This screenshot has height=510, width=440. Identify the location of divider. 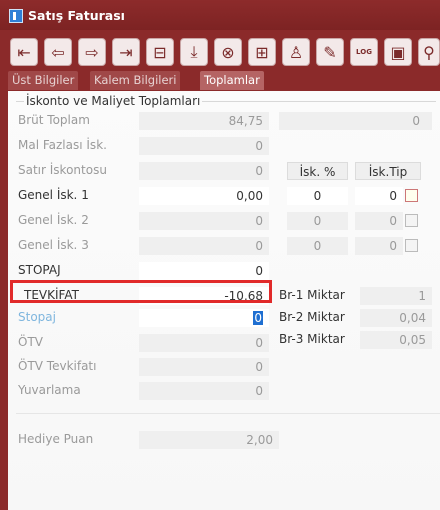
(228, 413).